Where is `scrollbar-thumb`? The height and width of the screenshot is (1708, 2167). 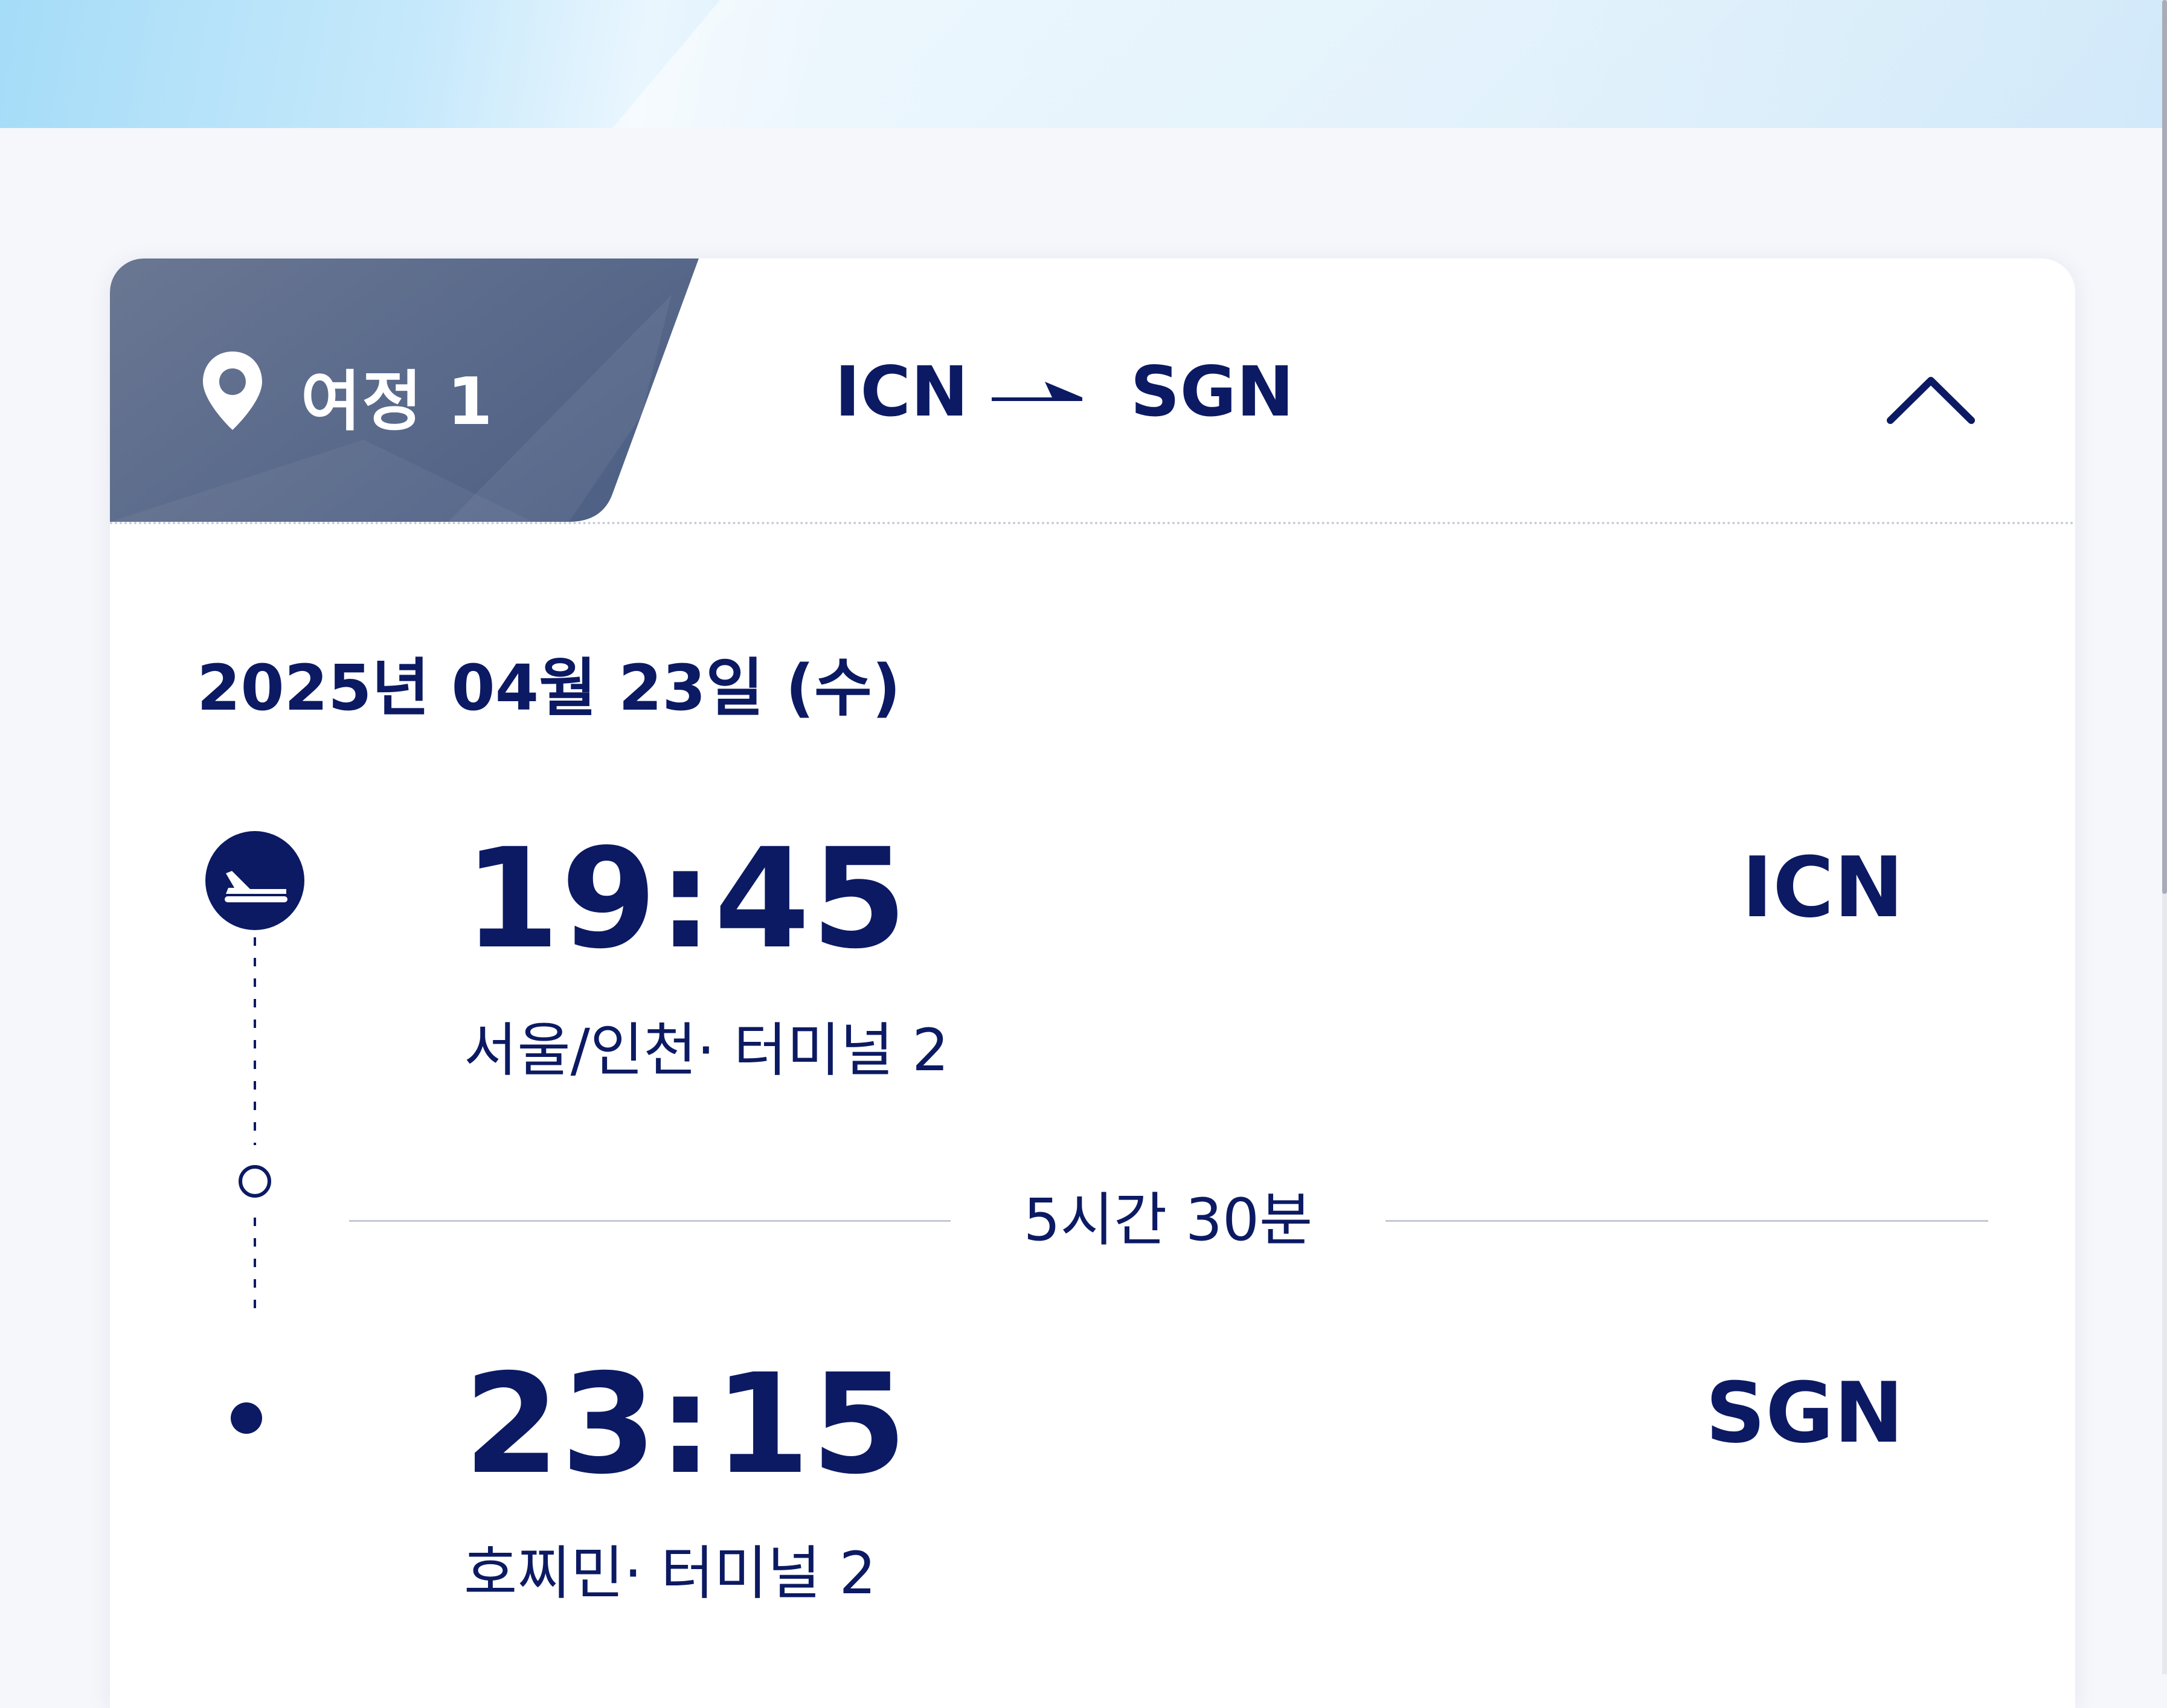
scrollbar-thumb is located at coordinates (2164, 447).